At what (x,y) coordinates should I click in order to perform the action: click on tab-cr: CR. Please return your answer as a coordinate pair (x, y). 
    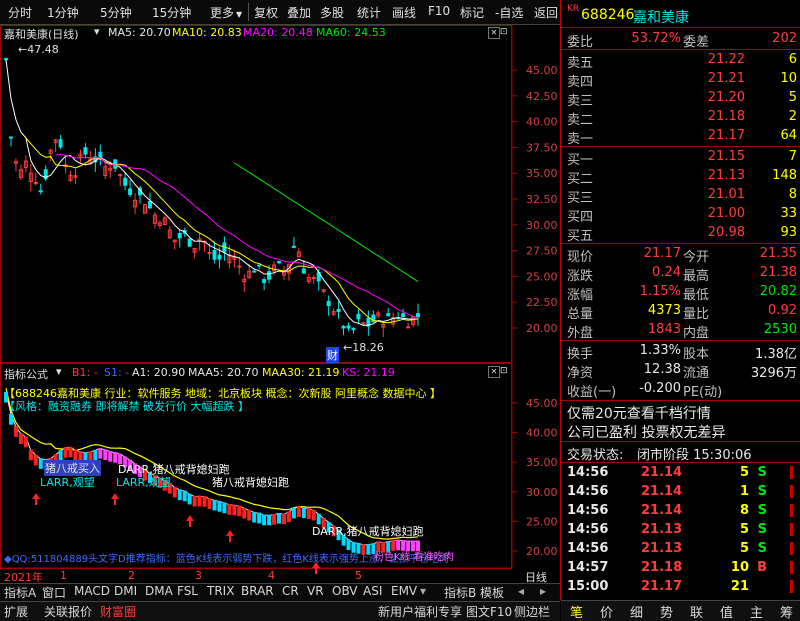
    Looking at the image, I should click on (290, 591).